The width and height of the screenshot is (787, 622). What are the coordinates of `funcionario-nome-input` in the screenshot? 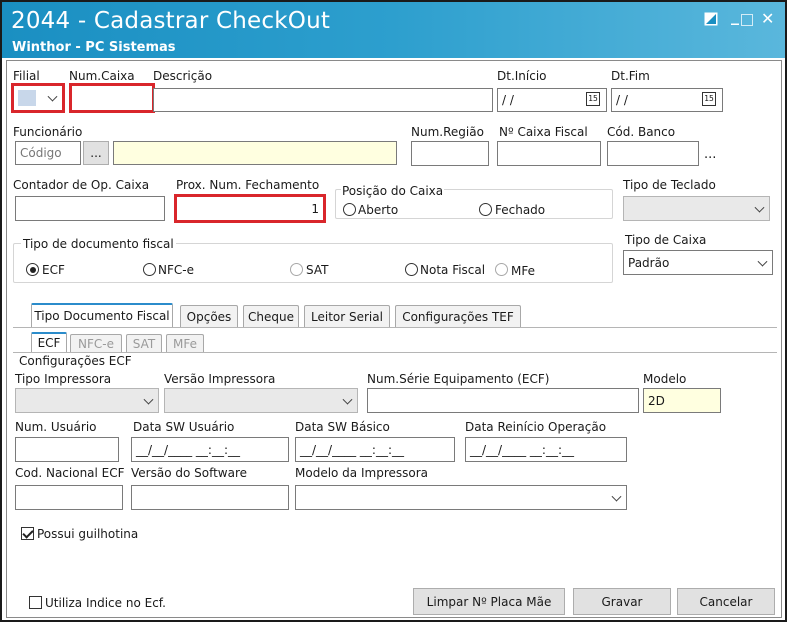 It's located at (255, 153).